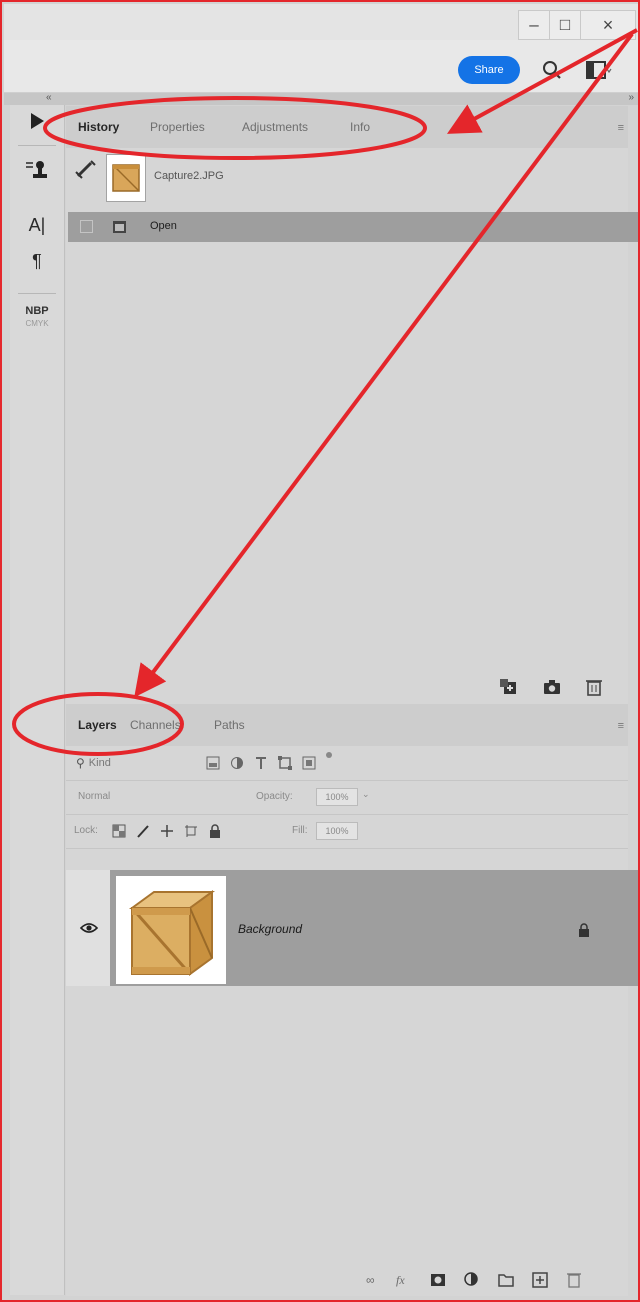 This screenshot has height=1302, width=640. What do you see at coordinates (599, 71) in the screenshot?
I see `workspace-layout-icon` at bounding box center [599, 71].